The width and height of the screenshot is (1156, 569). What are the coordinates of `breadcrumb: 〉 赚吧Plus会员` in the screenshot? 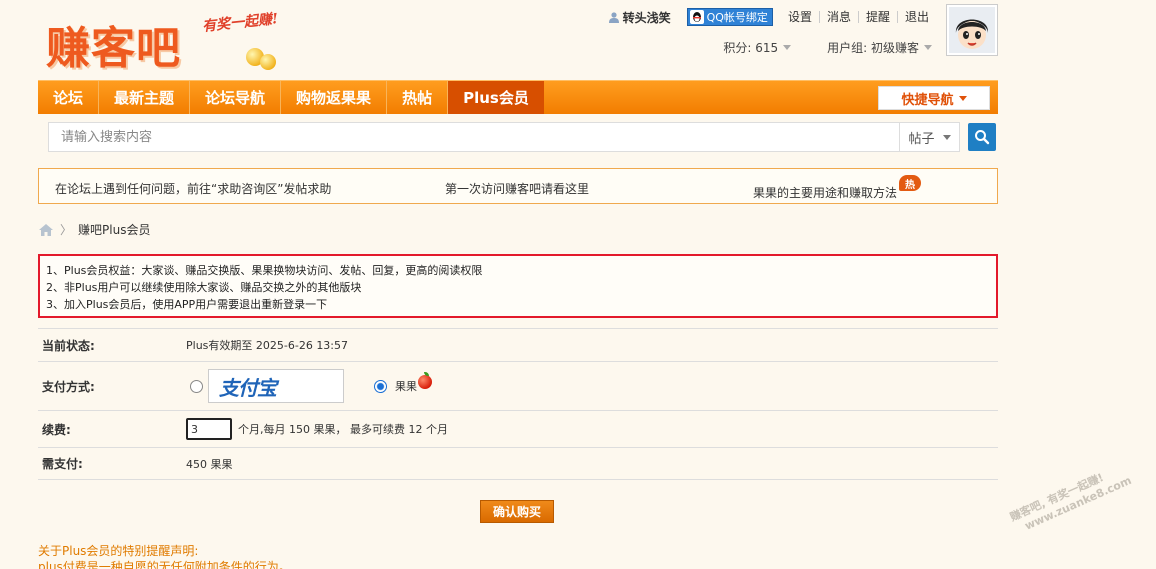 It's located at (94, 229).